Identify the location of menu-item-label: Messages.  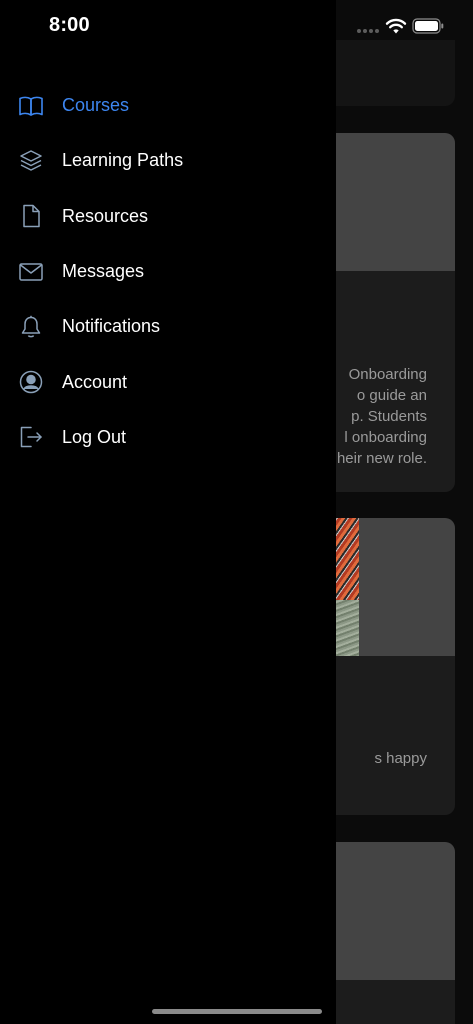
(103, 271).